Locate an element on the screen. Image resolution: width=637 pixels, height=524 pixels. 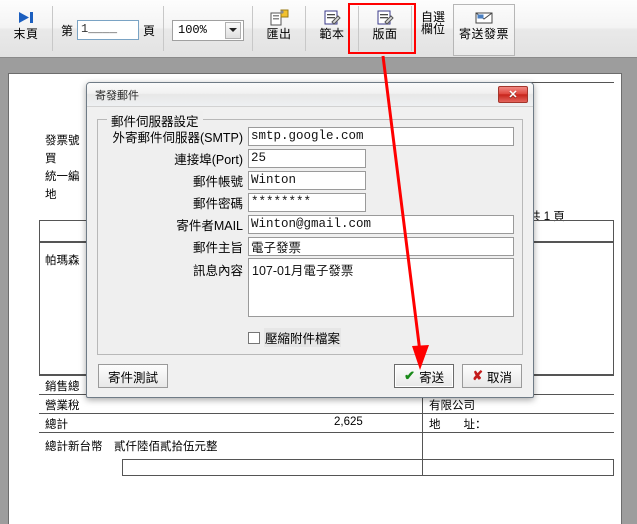
zoom-group: 100% is located at coordinates (208, 30).